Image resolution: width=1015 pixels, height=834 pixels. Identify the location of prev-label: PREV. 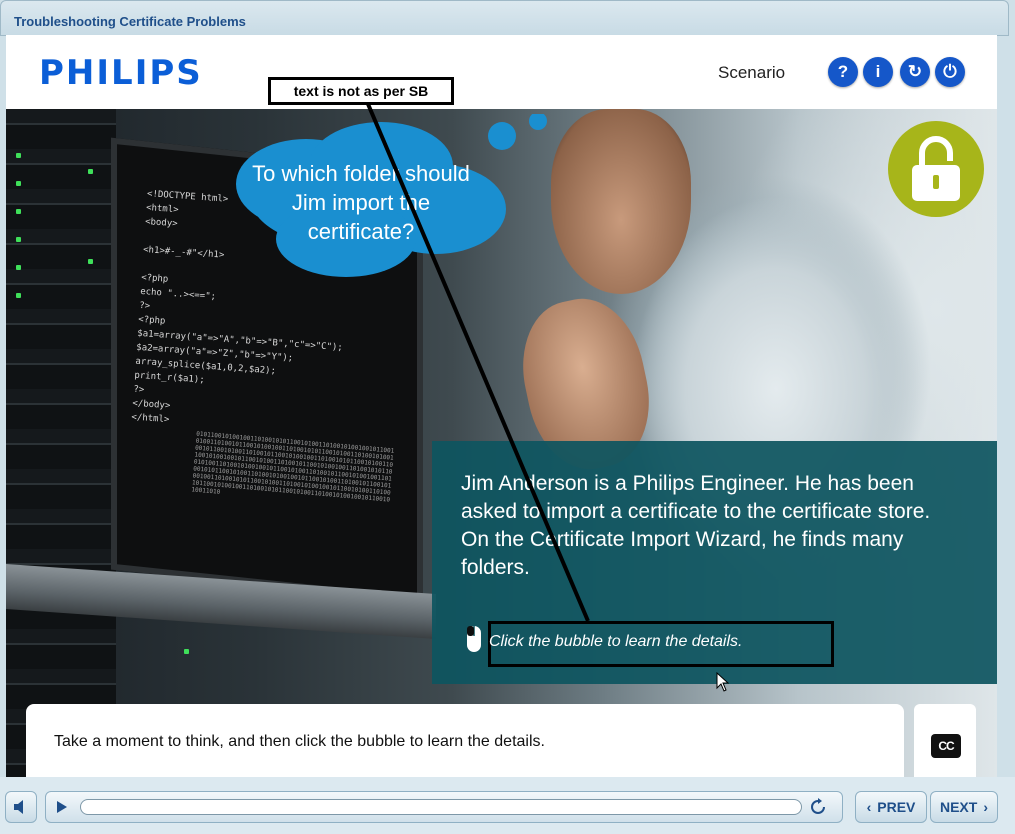
(896, 807).